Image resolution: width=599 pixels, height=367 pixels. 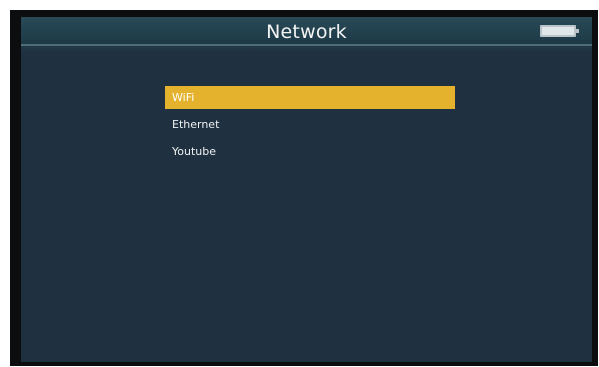 I want to click on page-title: Network, so click(x=306, y=32).